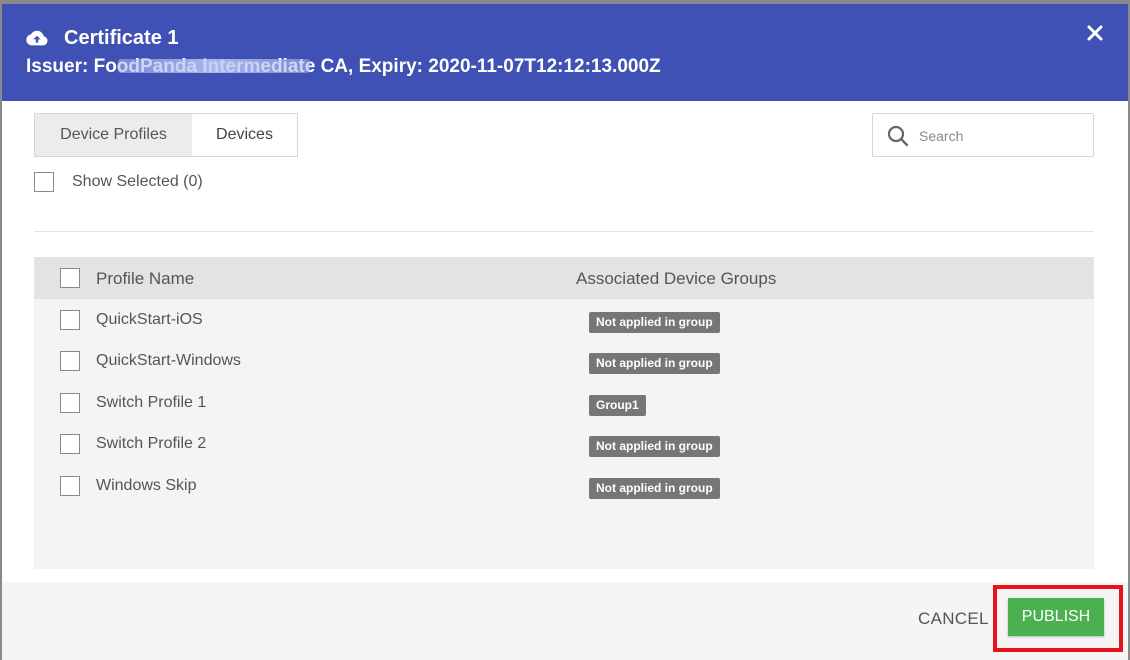 The height and width of the screenshot is (660, 1130). What do you see at coordinates (145, 278) in the screenshot?
I see `column-header-profile-name: Profile Name` at bounding box center [145, 278].